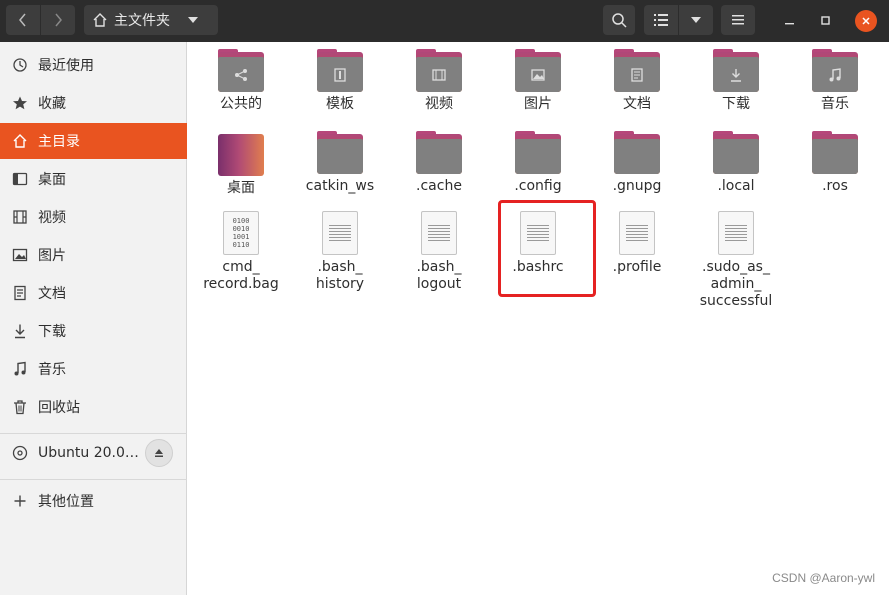  Describe the element at coordinates (637, 243) in the screenshot. I see `file-item-profile: .profile` at that location.